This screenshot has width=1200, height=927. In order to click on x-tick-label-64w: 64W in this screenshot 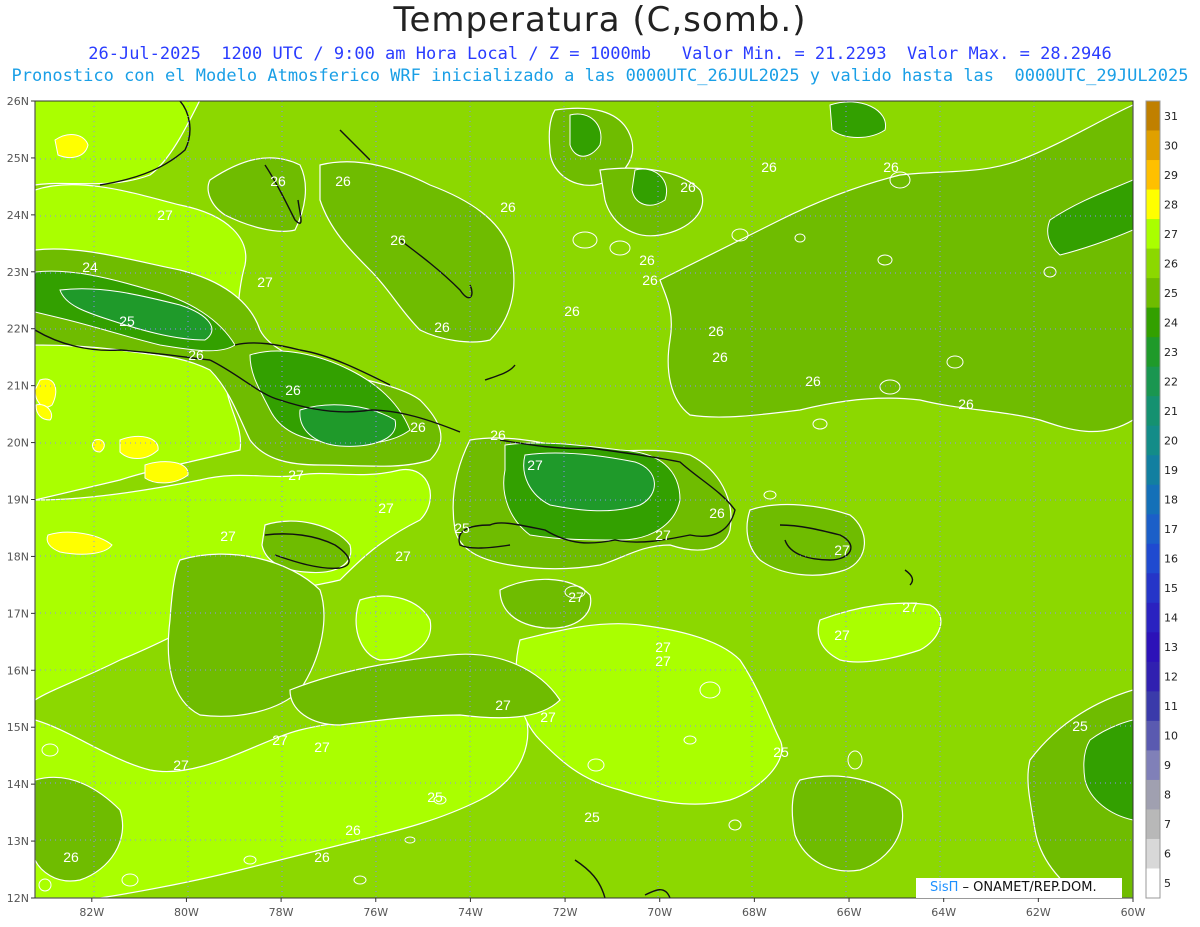, I will do `click(943, 912)`.